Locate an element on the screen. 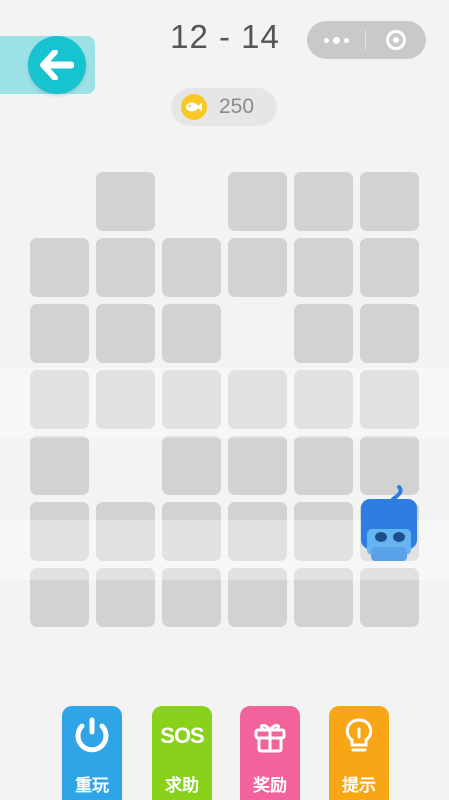  replay-label: 重玩 is located at coordinates (92, 783).